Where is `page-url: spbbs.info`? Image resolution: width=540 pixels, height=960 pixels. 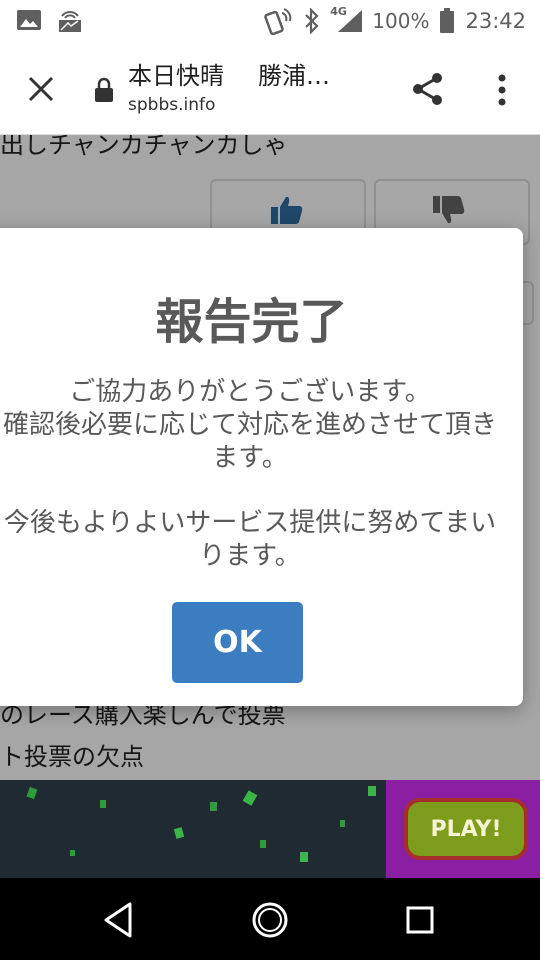
page-url: spbbs.info is located at coordinates (172, 105).